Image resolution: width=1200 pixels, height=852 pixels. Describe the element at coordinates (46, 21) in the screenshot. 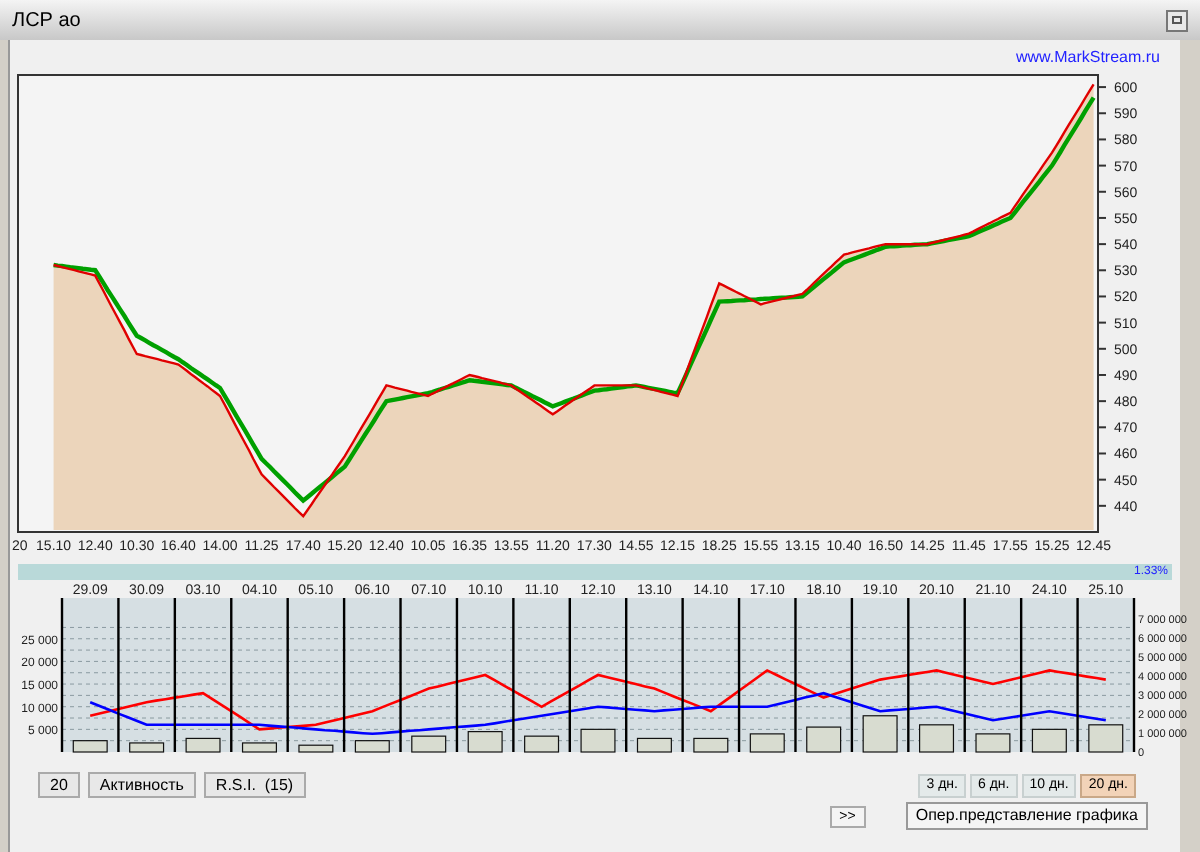

I see `window-title: ЛСР ао` at that location.